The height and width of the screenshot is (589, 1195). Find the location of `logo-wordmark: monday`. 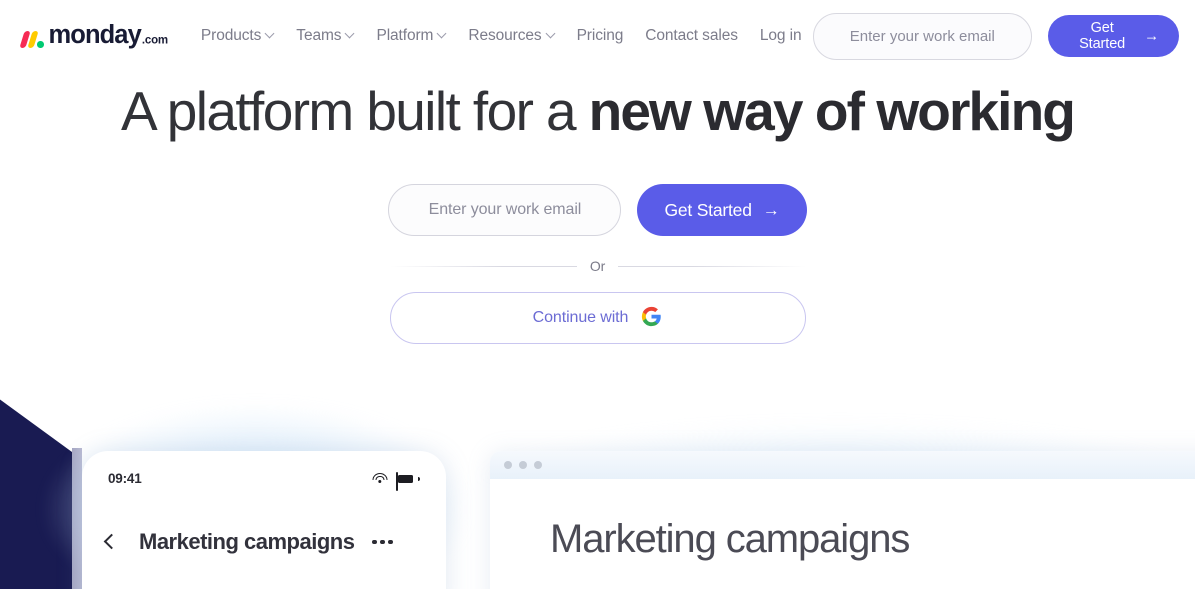

logo-wordmark: monday is located at coordinates (95, 35).